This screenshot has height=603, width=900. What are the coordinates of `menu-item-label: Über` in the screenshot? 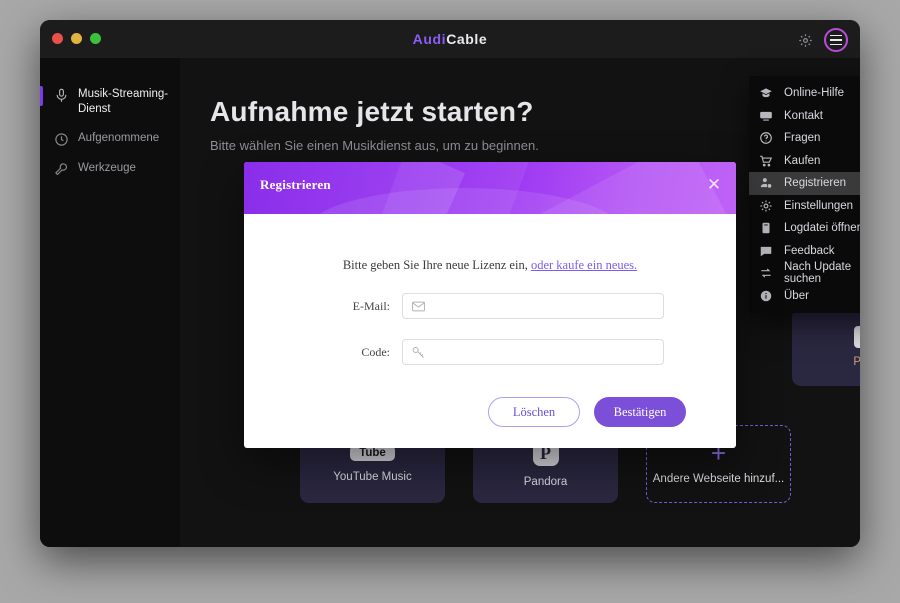 It's located at (796, 295).